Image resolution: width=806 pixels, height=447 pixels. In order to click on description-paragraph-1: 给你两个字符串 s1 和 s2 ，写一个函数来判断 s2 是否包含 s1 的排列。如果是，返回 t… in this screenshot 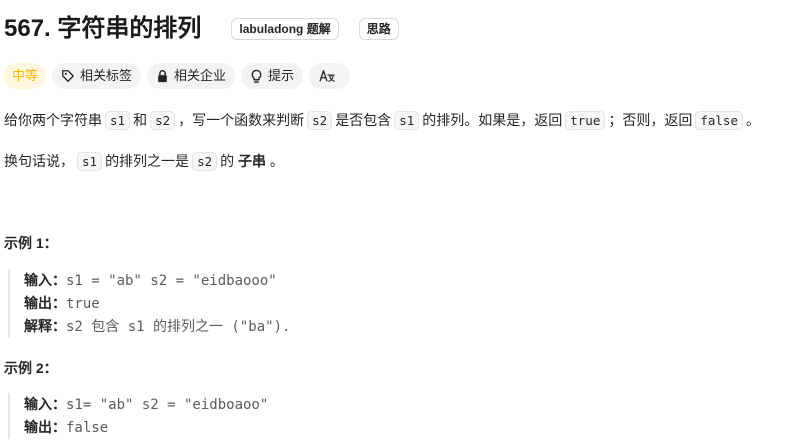, I will do `click(382, 120)`.